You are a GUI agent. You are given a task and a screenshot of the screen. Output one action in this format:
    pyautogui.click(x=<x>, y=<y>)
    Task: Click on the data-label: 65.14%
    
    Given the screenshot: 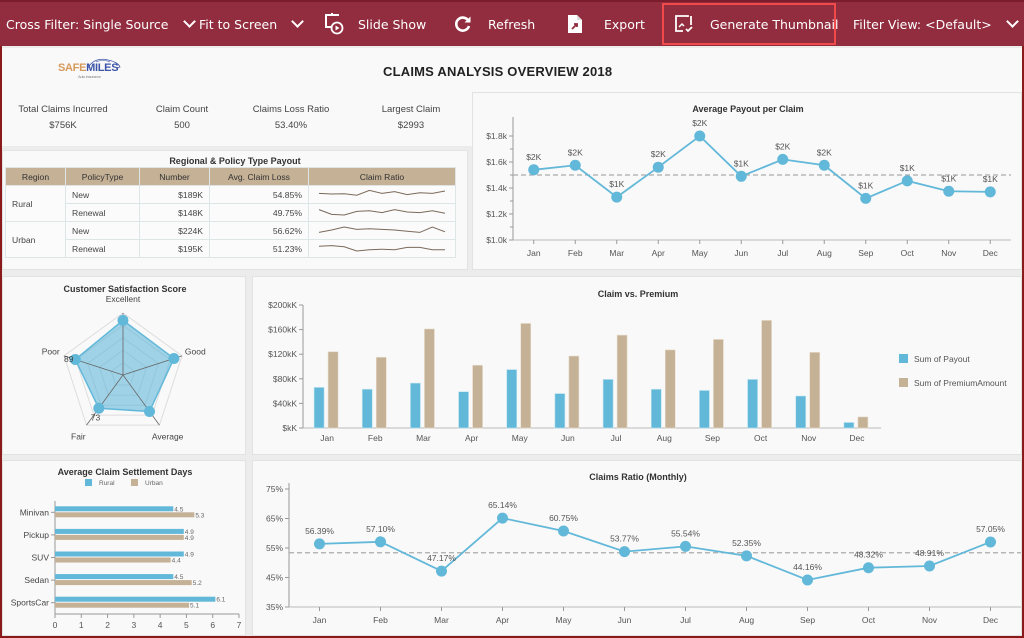 What is the action you would take?
    pyautogui.click(x=502, y=505)
    